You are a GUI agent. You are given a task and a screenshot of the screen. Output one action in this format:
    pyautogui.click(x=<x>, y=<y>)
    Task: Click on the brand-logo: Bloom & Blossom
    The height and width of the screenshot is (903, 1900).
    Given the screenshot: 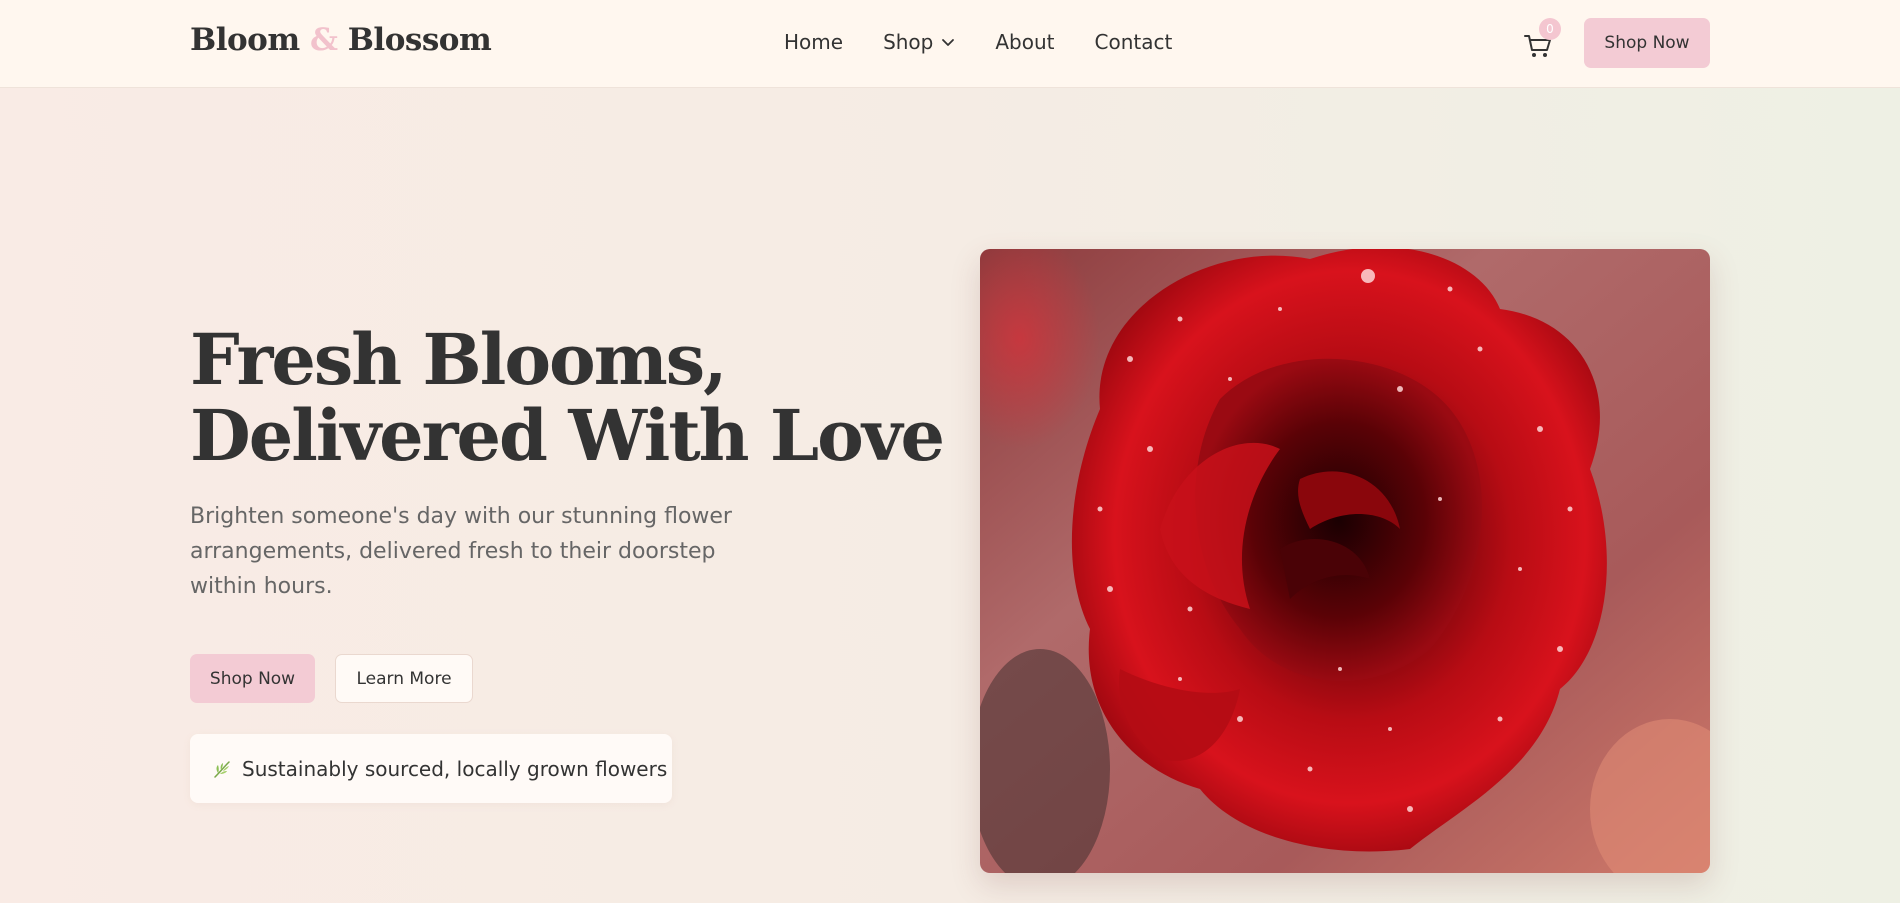 What is the action you would take?
    pyautogui.click(x=341, y=40)
    